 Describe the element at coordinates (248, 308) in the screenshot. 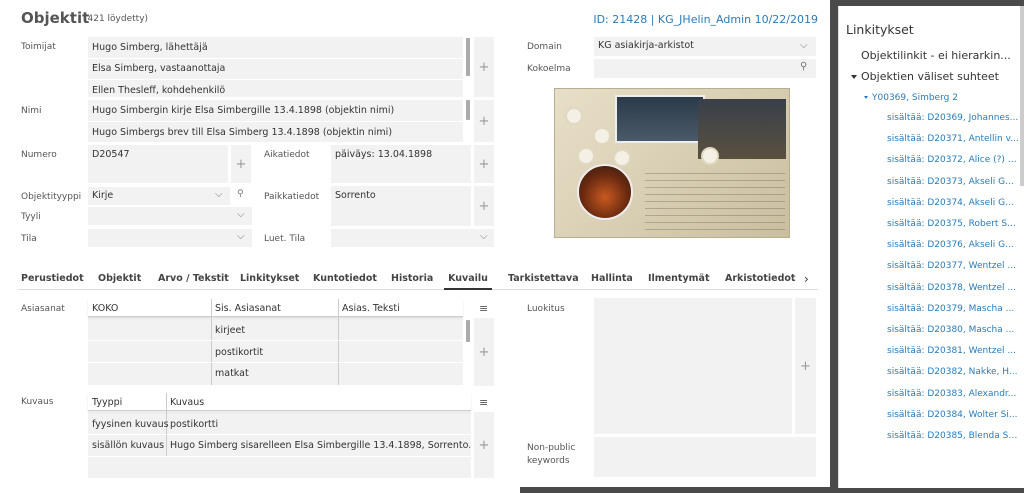

I see `column-header: Sis. Asiasanat` at that location.